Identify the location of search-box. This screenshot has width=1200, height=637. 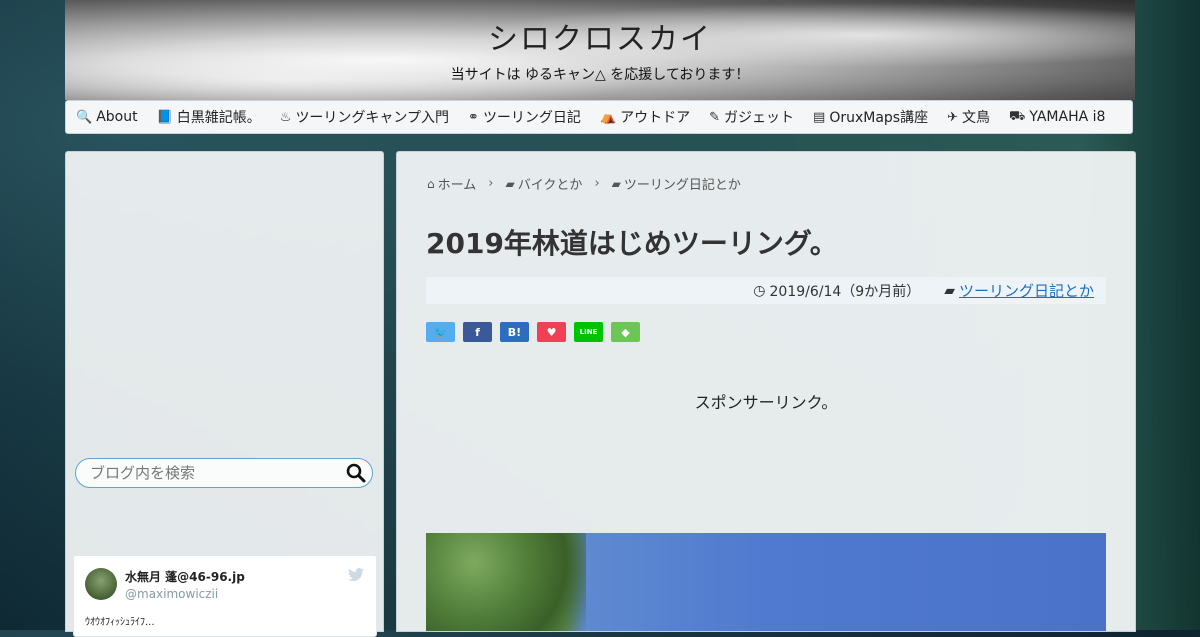
(224, 473).